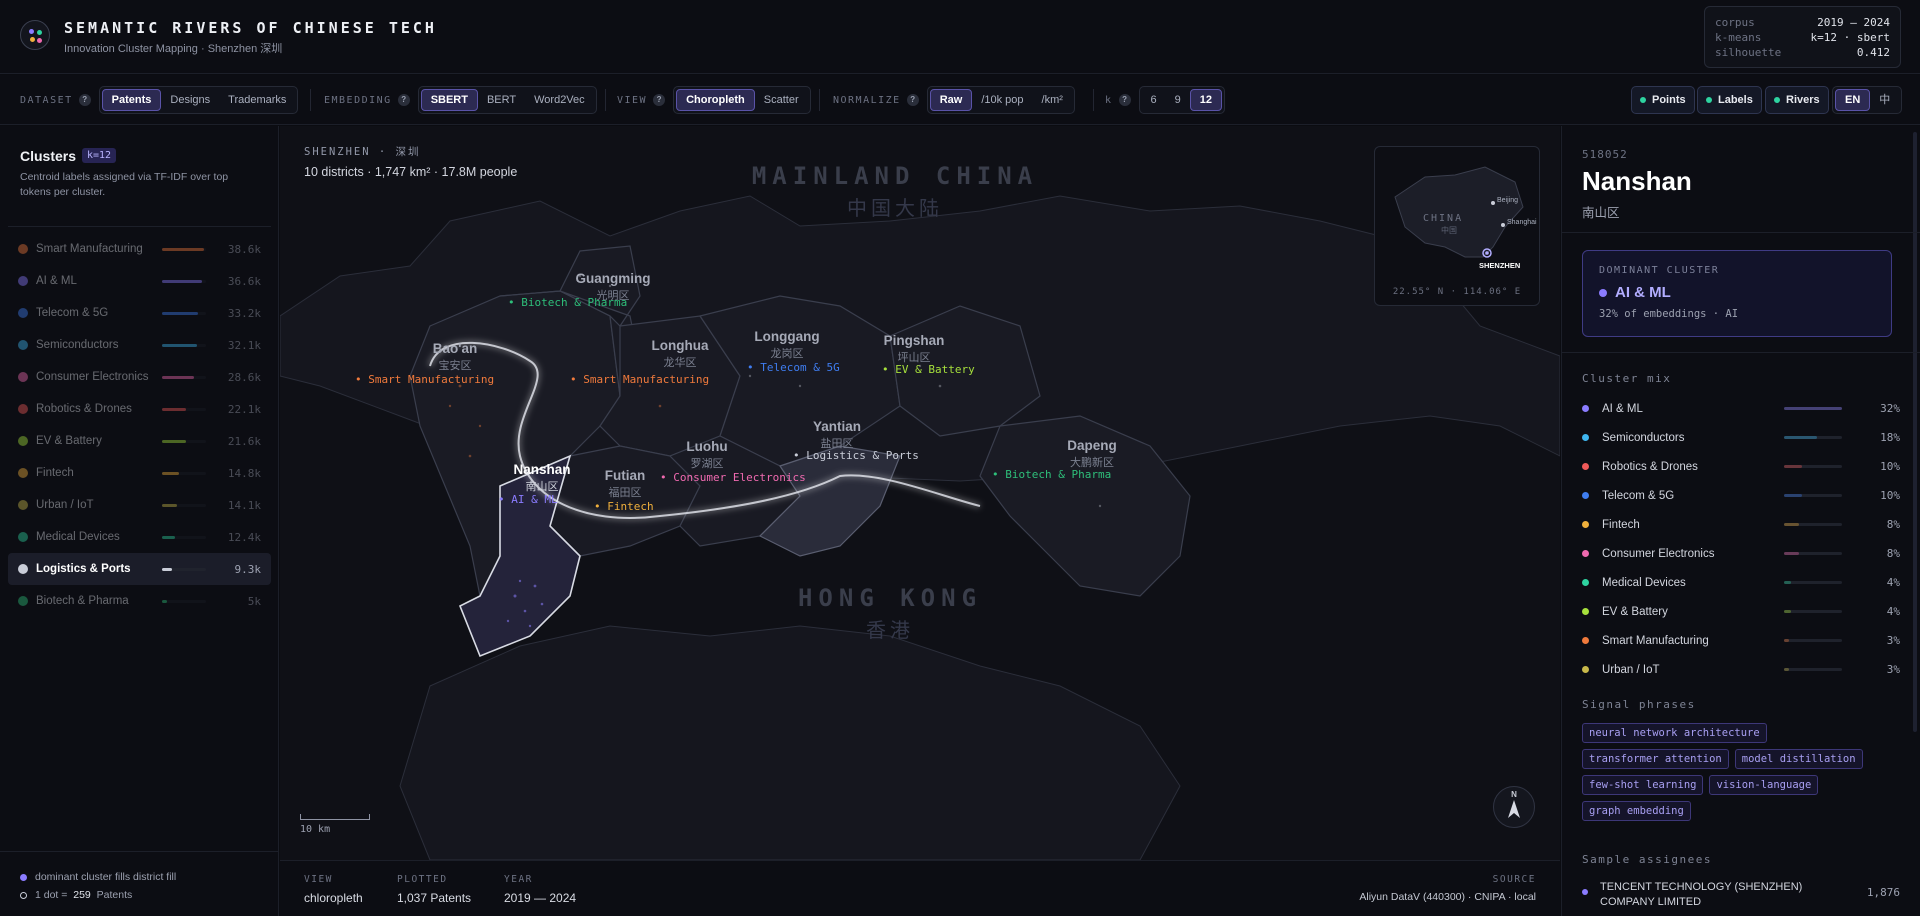 Image resolution: width=1920 pixels, height=916 pixels. I want to click on district-label: Bao'an 宝安区, so click(455, 357).